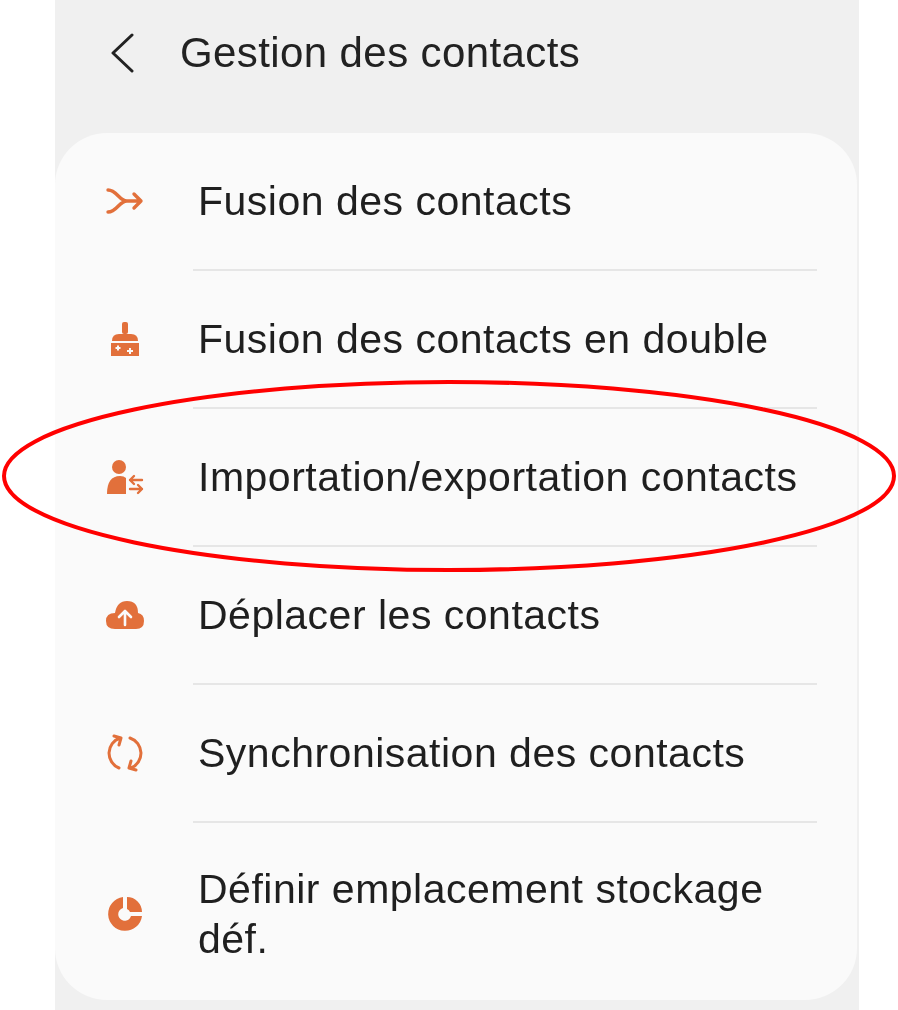  What do you see at coordinates (122, 53) in the screenshot?
I see `back-icon` at bounding box center [122, 53].